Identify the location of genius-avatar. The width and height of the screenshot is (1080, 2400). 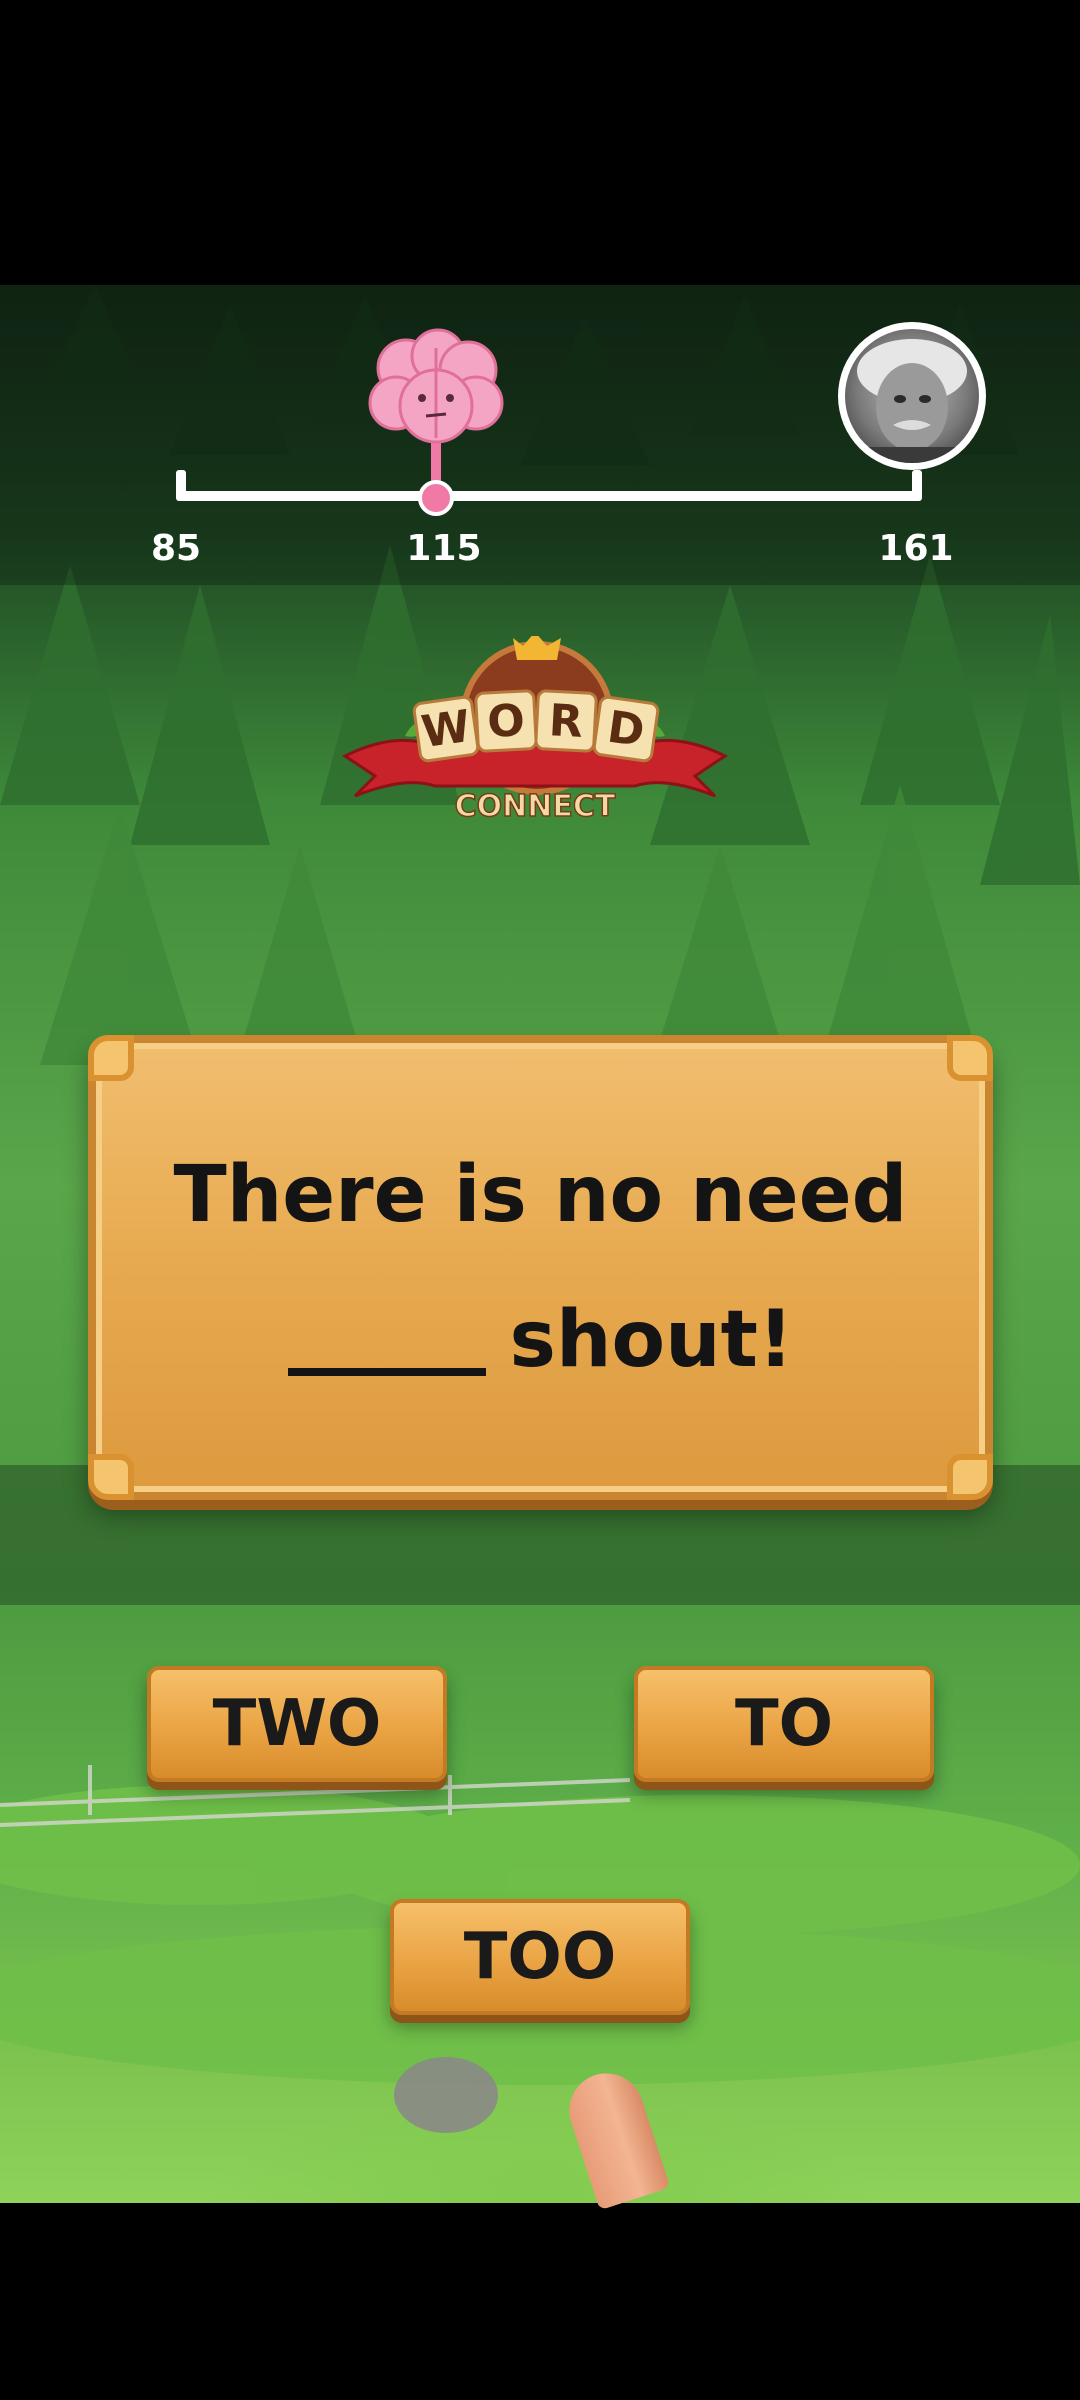
(912, 396).